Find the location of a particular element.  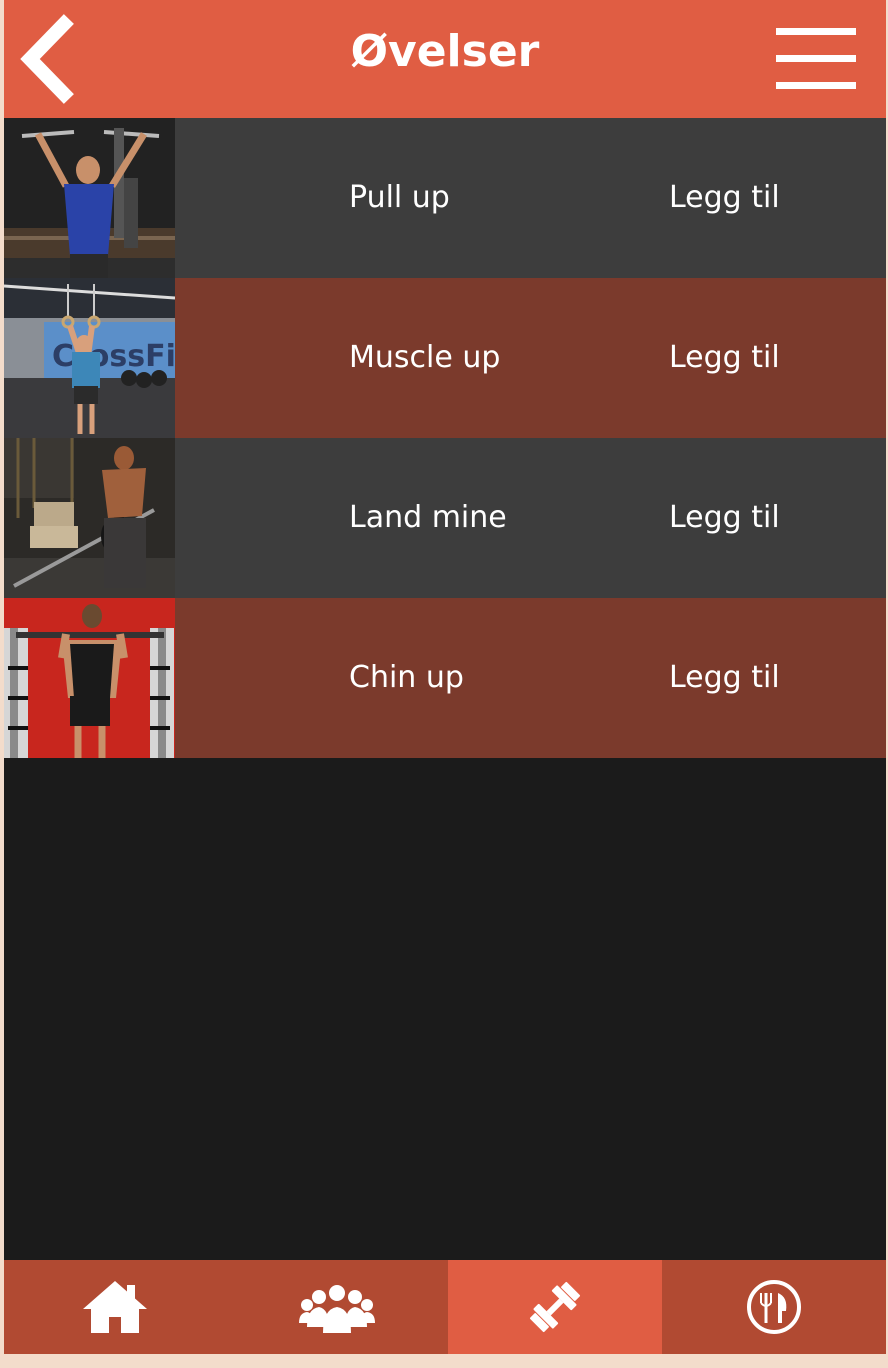

back-button is located at coordinates (47, 59).